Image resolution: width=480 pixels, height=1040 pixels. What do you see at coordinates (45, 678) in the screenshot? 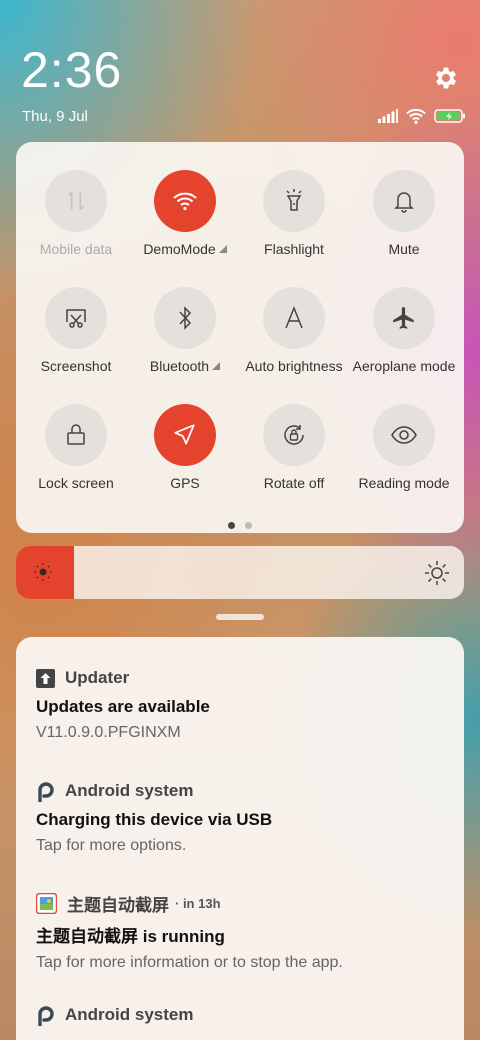
I see `updater-icon` at bounding box center [45, 678].